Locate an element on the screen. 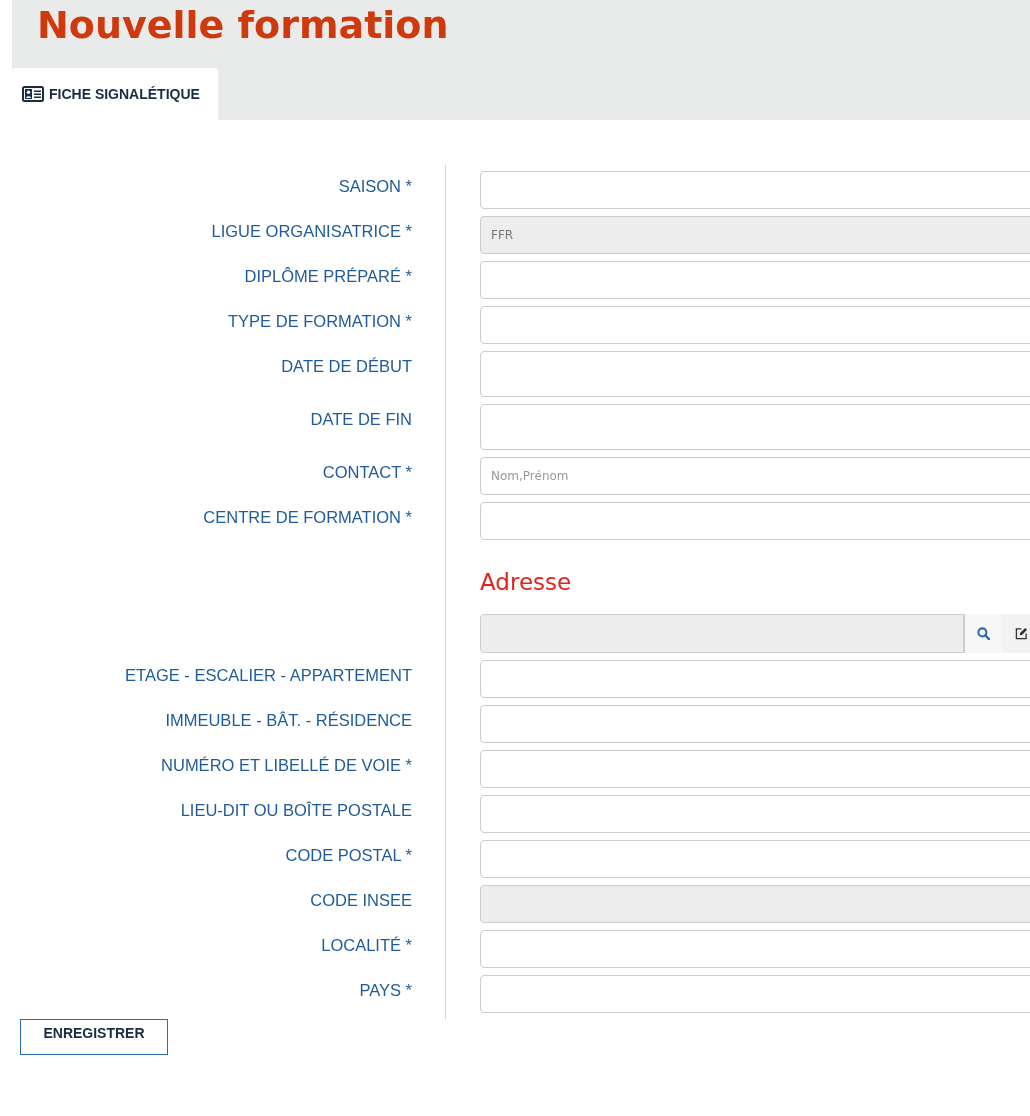  field-label: DATE DE FIN is located at coordinates (360, 419).